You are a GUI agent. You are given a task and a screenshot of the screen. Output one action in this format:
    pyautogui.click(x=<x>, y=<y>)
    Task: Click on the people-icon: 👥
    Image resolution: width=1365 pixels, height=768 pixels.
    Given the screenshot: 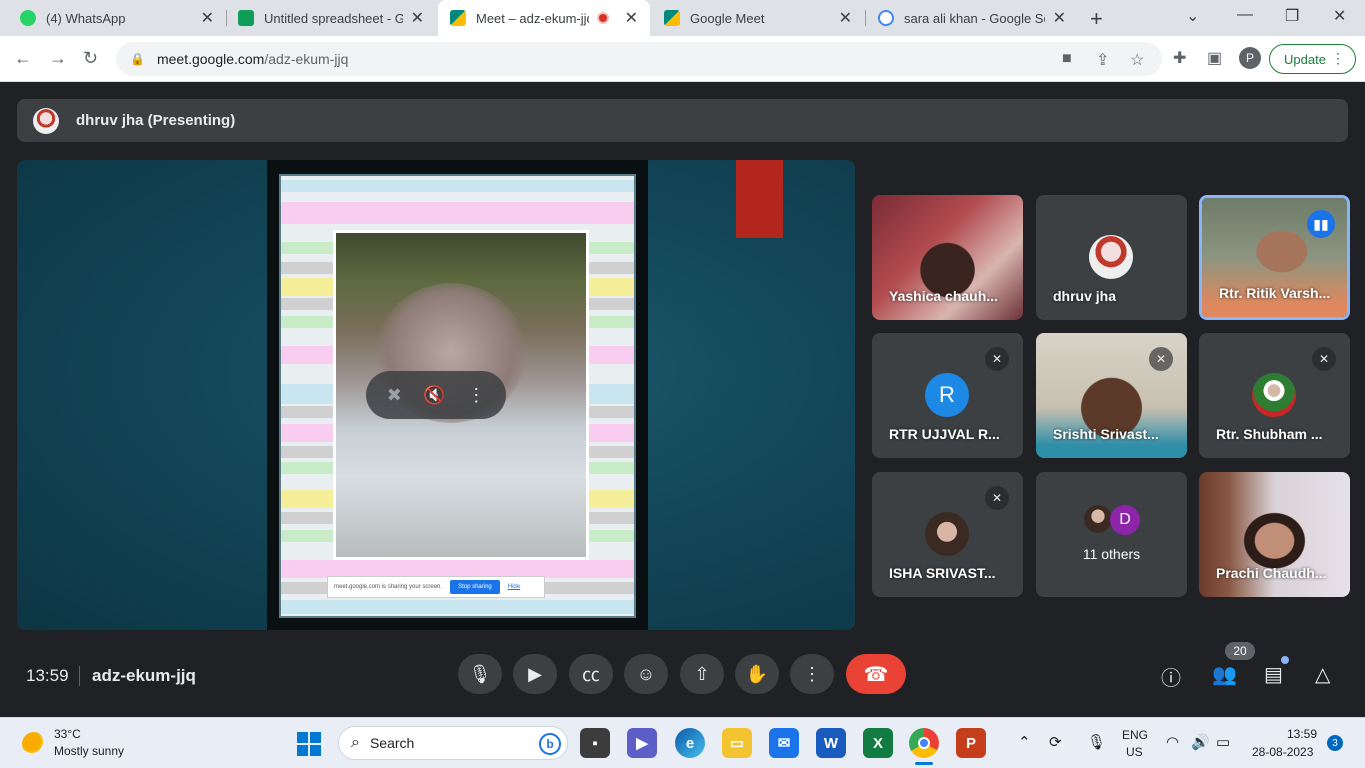 What is the action you would take?
    pyautogui.click(x=1224, y=674)
    